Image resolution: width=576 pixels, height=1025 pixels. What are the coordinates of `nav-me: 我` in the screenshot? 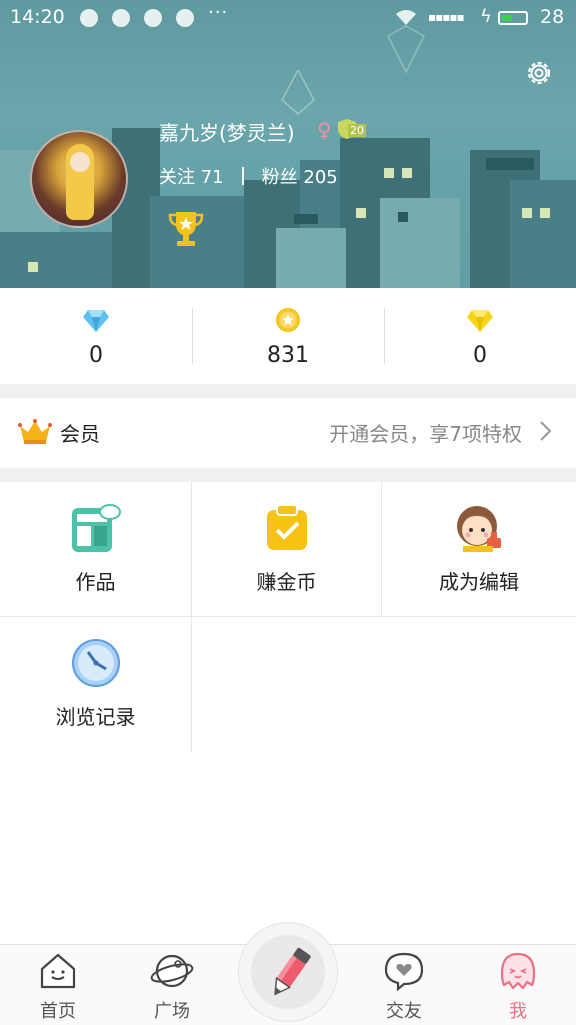 It's located at (518, 985).